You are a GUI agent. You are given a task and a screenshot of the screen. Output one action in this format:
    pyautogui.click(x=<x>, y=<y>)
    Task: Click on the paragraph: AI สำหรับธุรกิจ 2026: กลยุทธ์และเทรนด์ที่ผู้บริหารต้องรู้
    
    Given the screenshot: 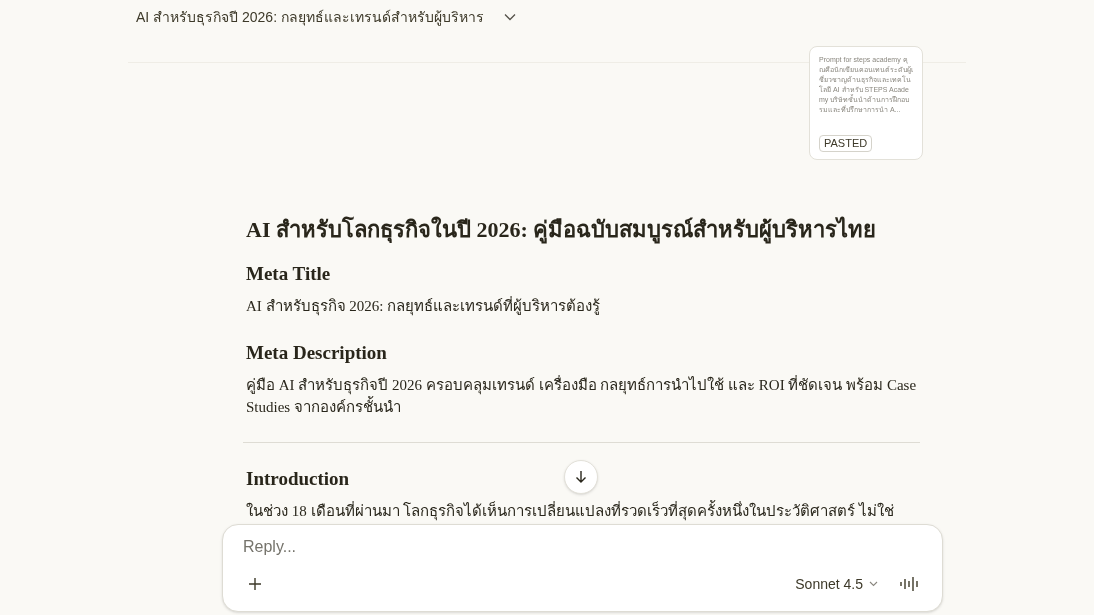 What is the action you would take?
    pyautogui.click(x=424, y=306)
    